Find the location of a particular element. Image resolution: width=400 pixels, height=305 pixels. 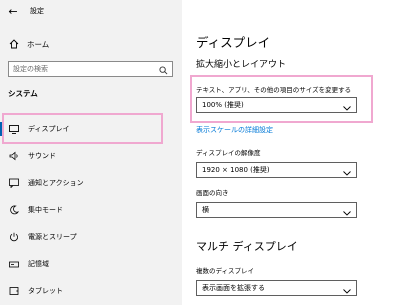

orientation-value: 横 is located at coordinates (205, 210).